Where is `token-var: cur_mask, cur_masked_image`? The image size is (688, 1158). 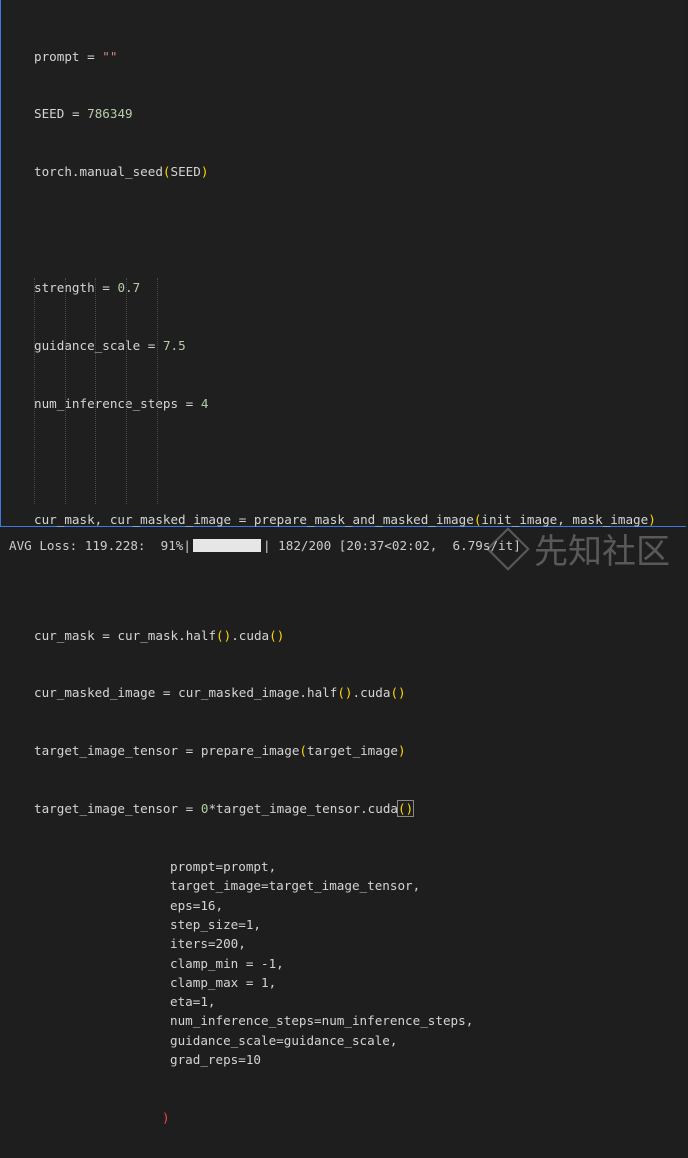
token-var: cur_mask, cur_masked_image is located at coordinates (133, 519).